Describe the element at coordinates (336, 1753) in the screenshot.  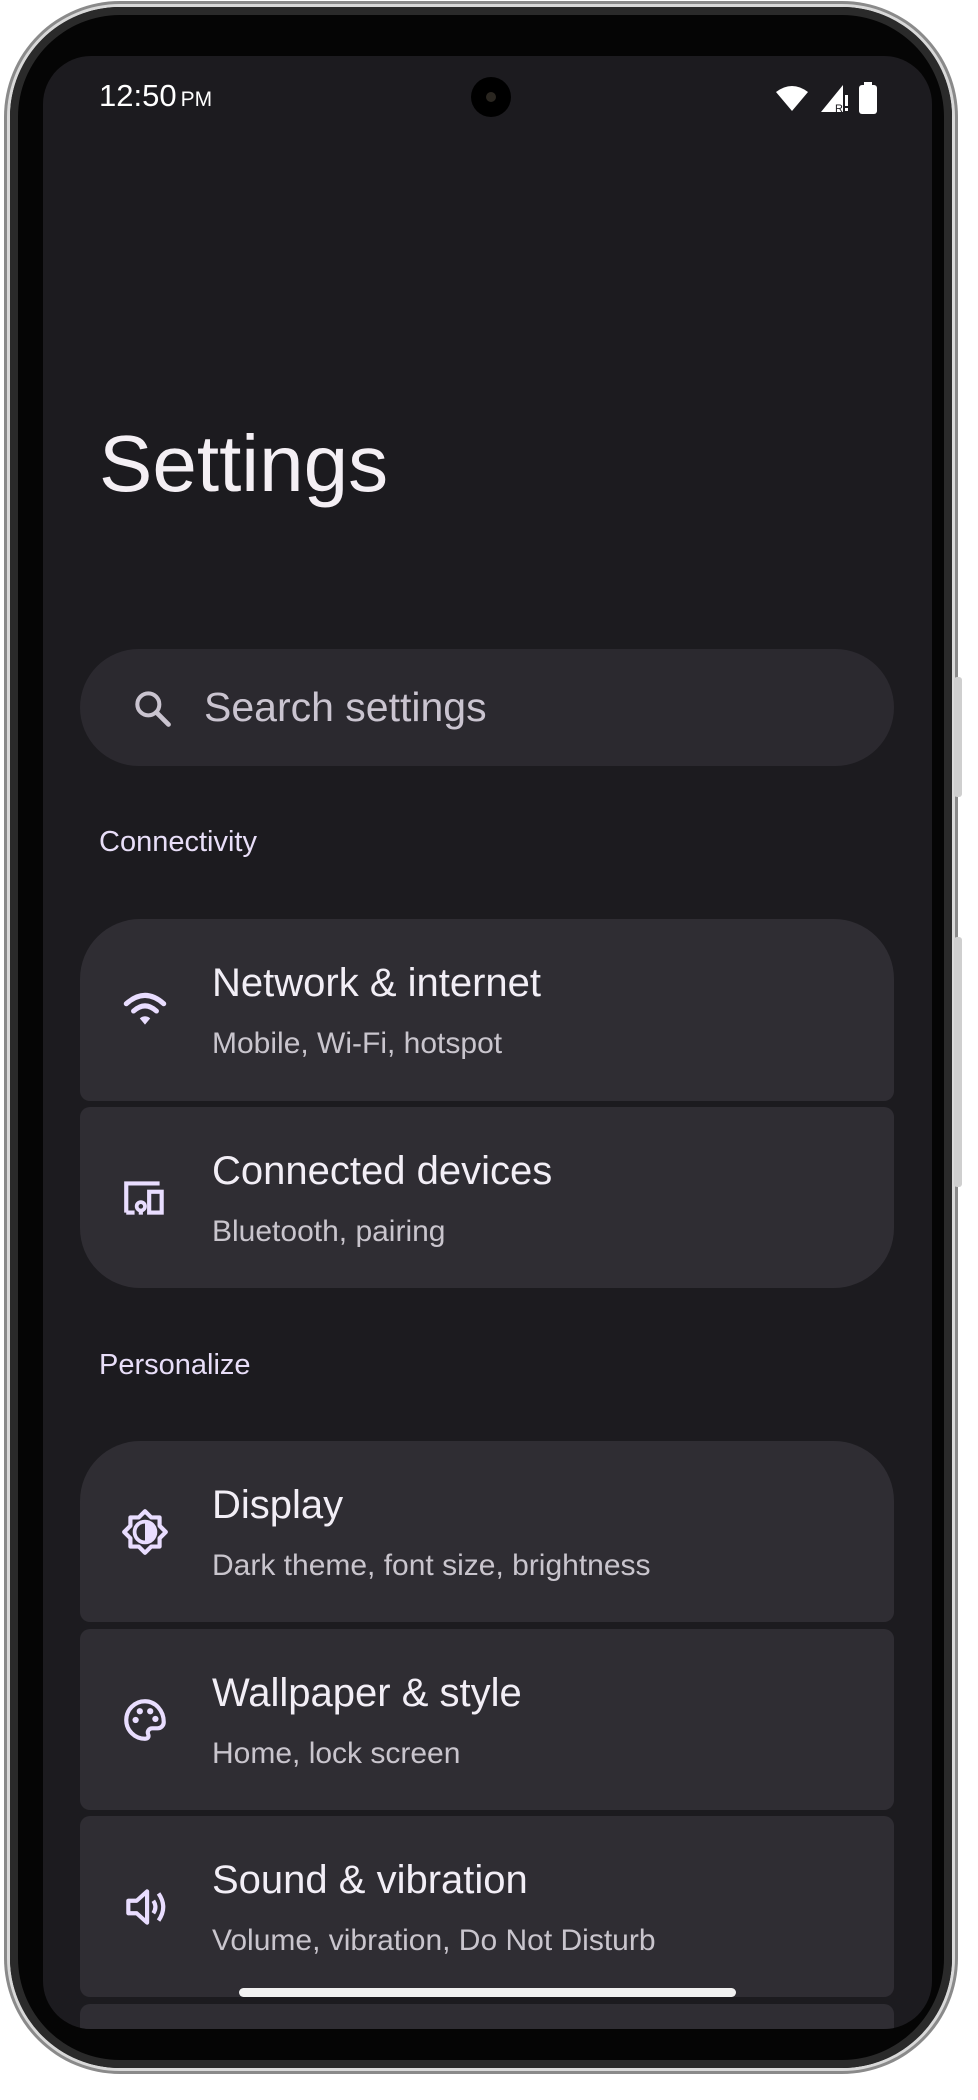
I see `item-subtitle: Home, lock screen` at that location.